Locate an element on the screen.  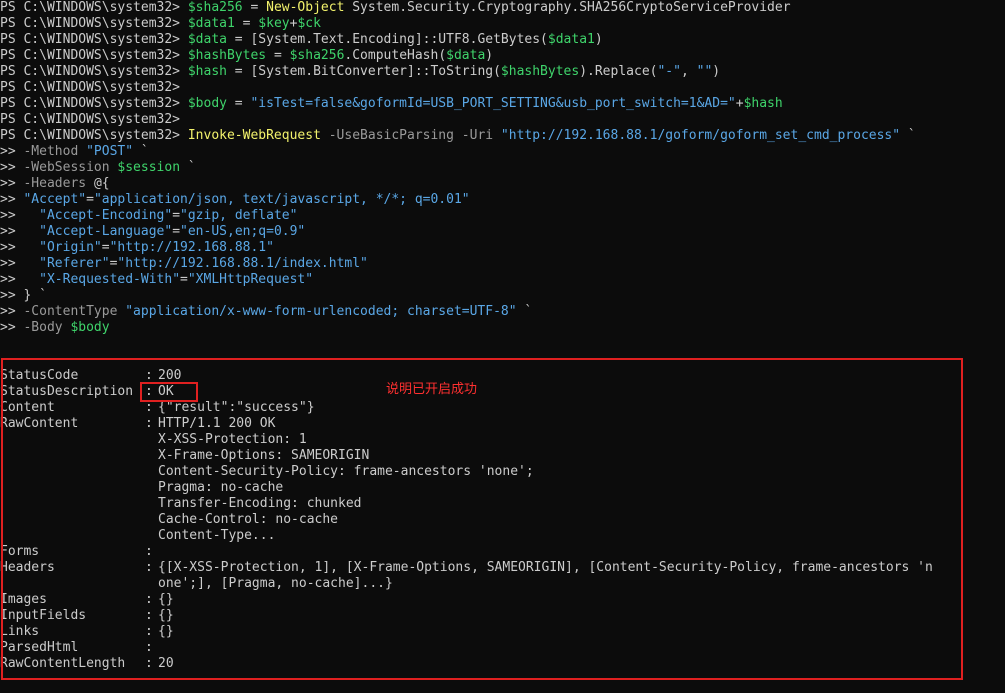
header-key: "Origin" is located at coordinates (70, 247).